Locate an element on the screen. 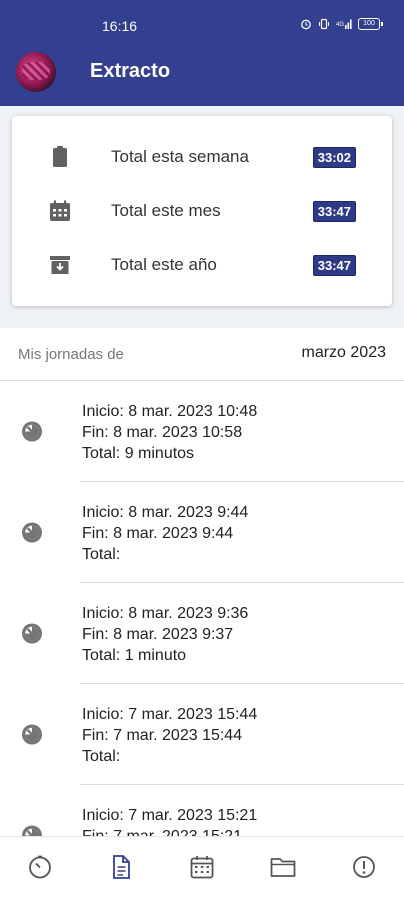  month-selector: Mis jornadas de marzo 2023 is located at coordinates (202, 355).